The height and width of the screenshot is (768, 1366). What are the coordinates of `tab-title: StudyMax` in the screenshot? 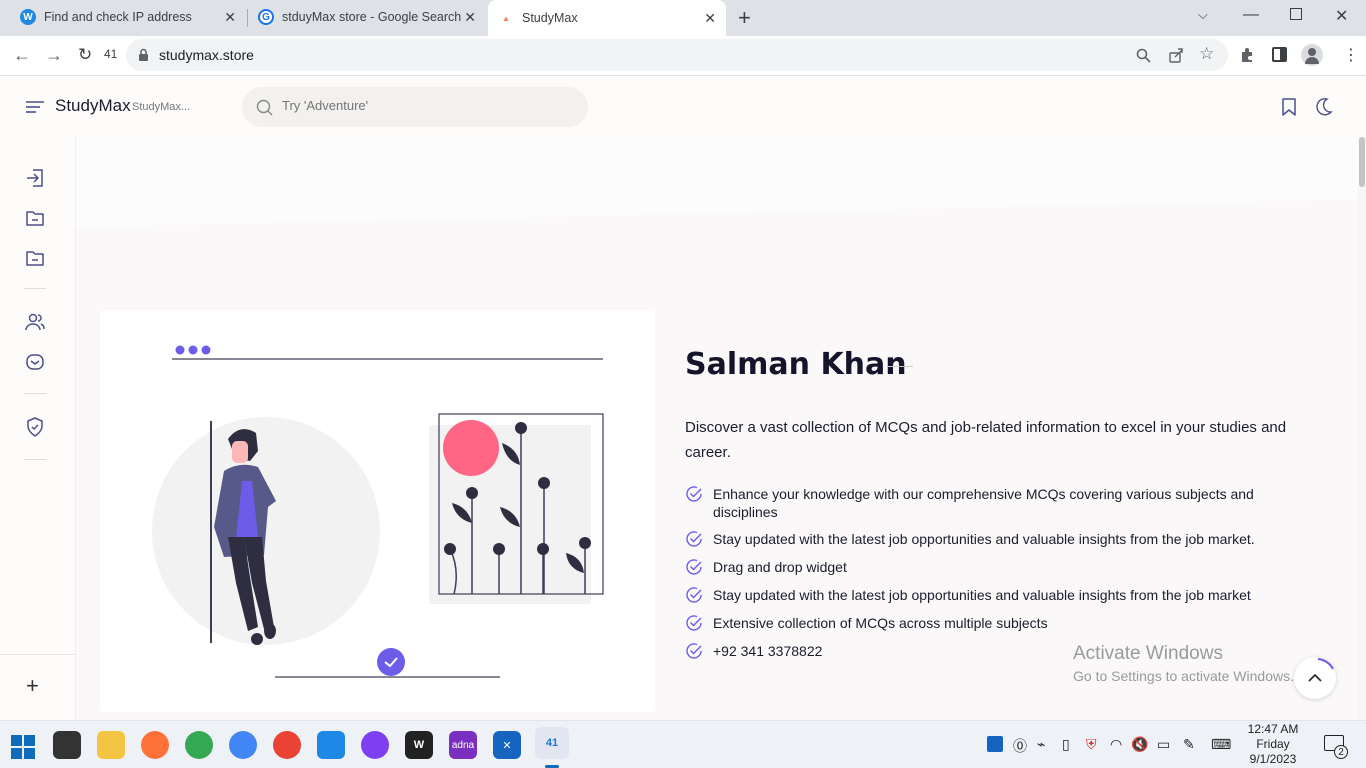 It's located at (550, 18).